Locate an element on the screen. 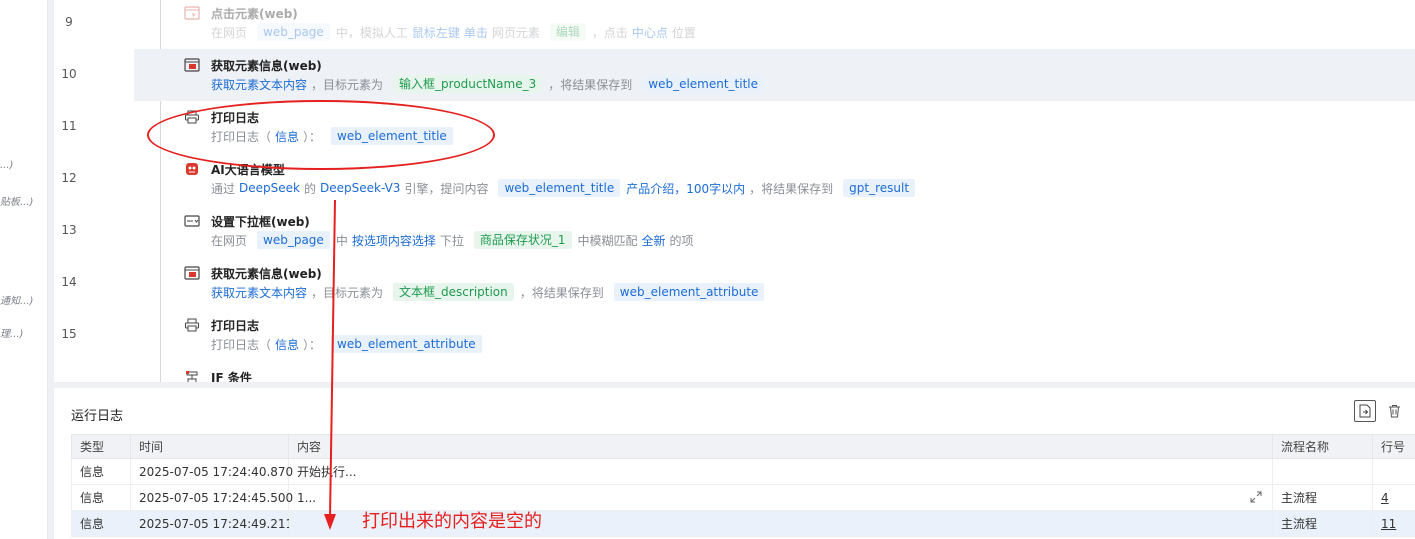 This screenshot has width=1415, height=539. ai-model-icon is located at coordinates (192, 169).